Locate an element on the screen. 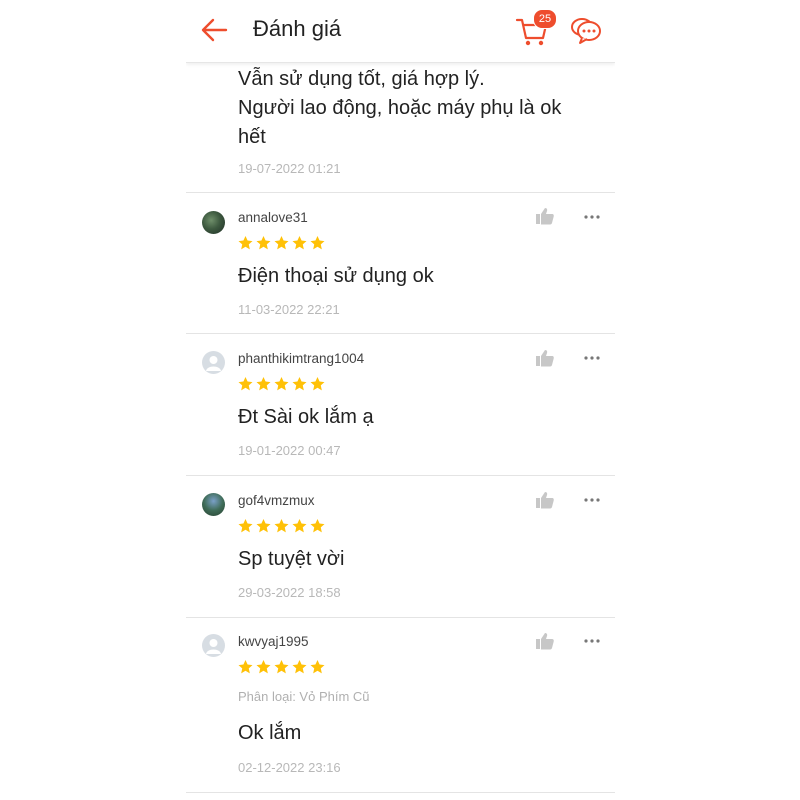 The image size is (800, 800). top-app-bar: Đánh giá 25 is located at coordinates (400, 31).